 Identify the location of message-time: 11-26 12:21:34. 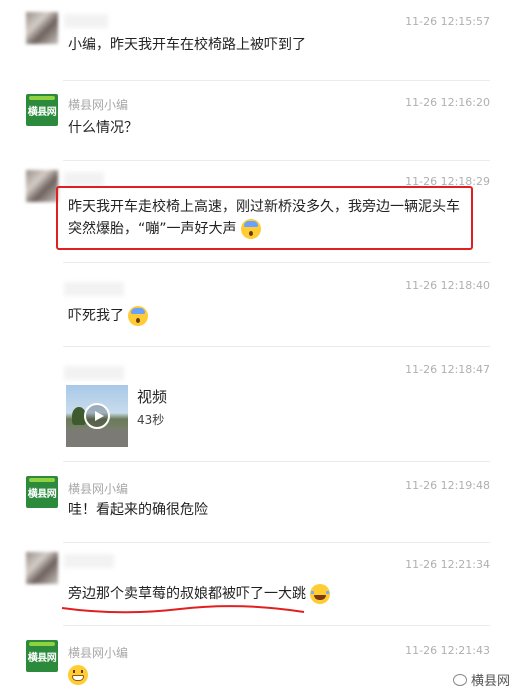
(447, 564).